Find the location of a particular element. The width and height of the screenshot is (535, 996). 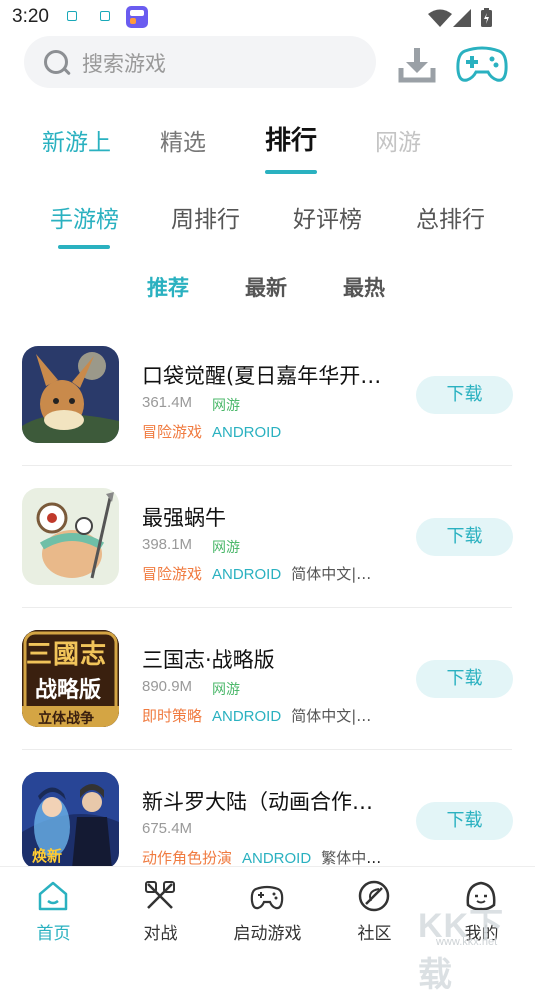

nav-home: 首页 is located at coordinates (53, 909).